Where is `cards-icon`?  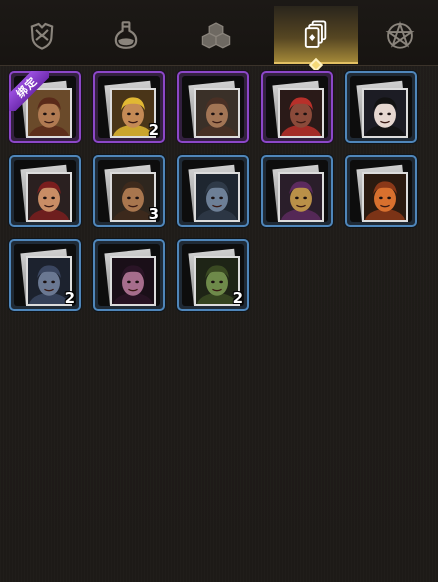 cards-icon is located at coordinates (315, 34).